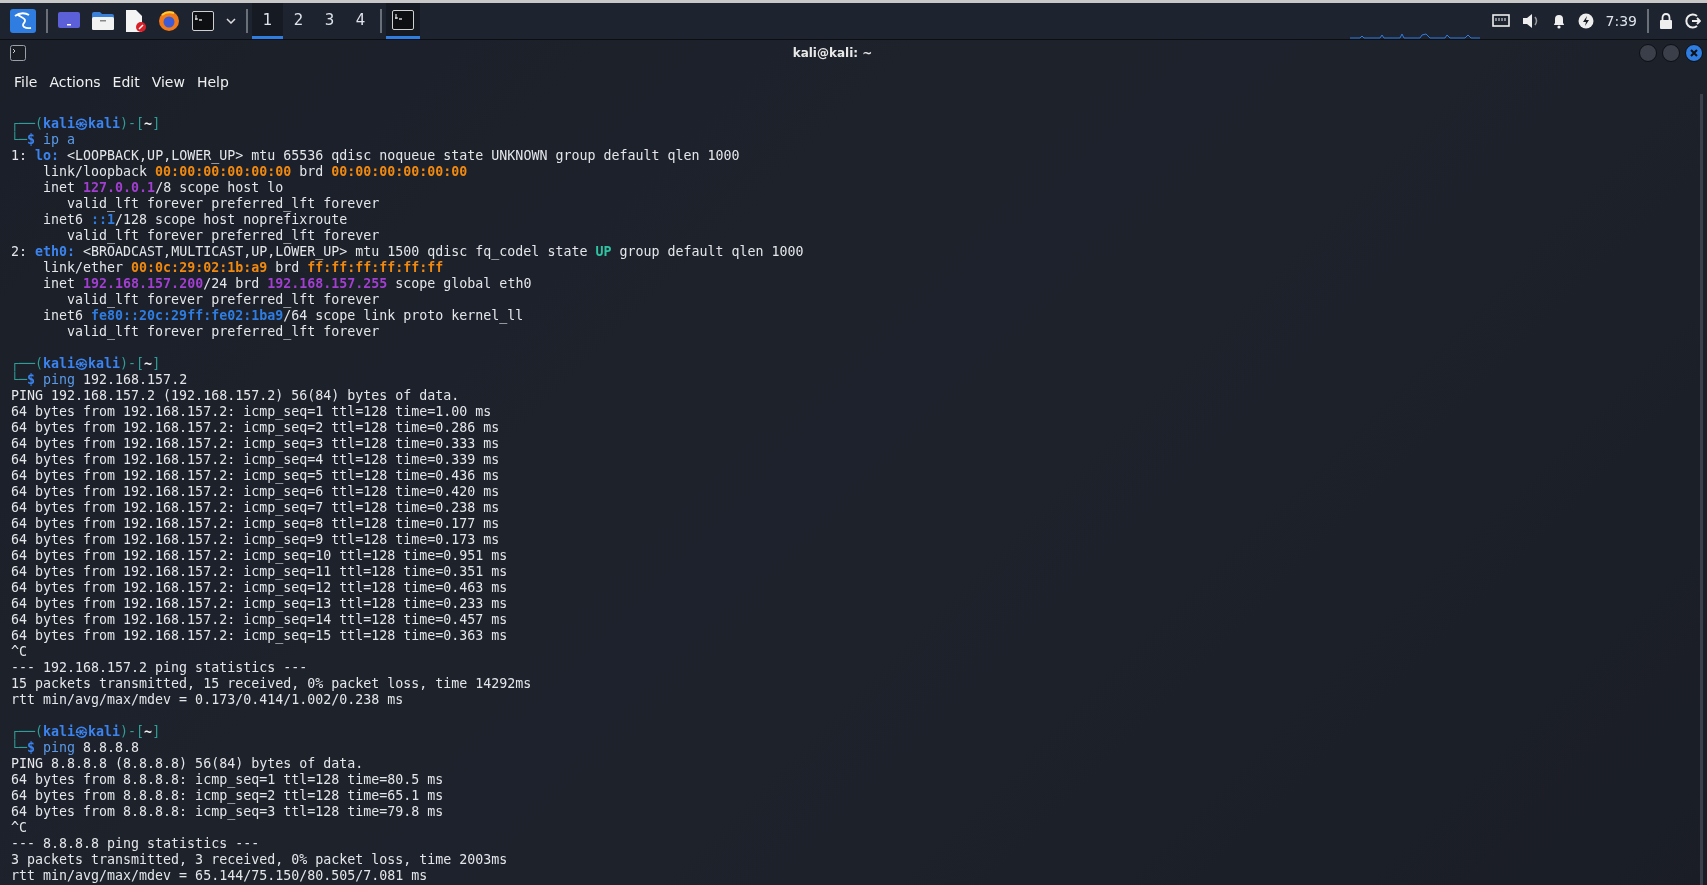  I want to click on terminal-task-button, so click(403, 21).